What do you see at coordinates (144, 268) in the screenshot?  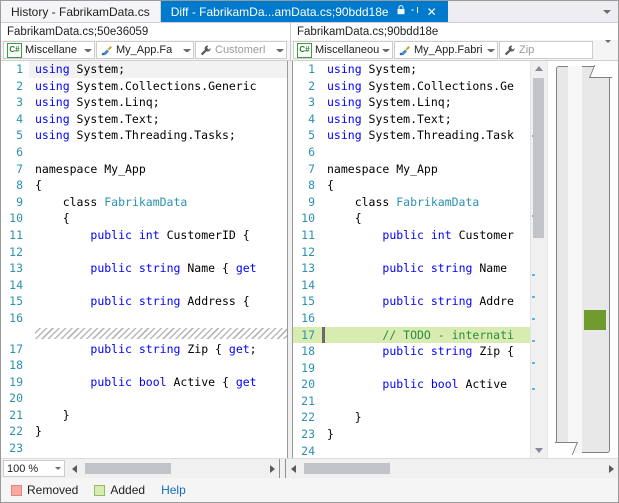 I see `code-line: 13 public string Name { get` at bounding box center [144, 268].